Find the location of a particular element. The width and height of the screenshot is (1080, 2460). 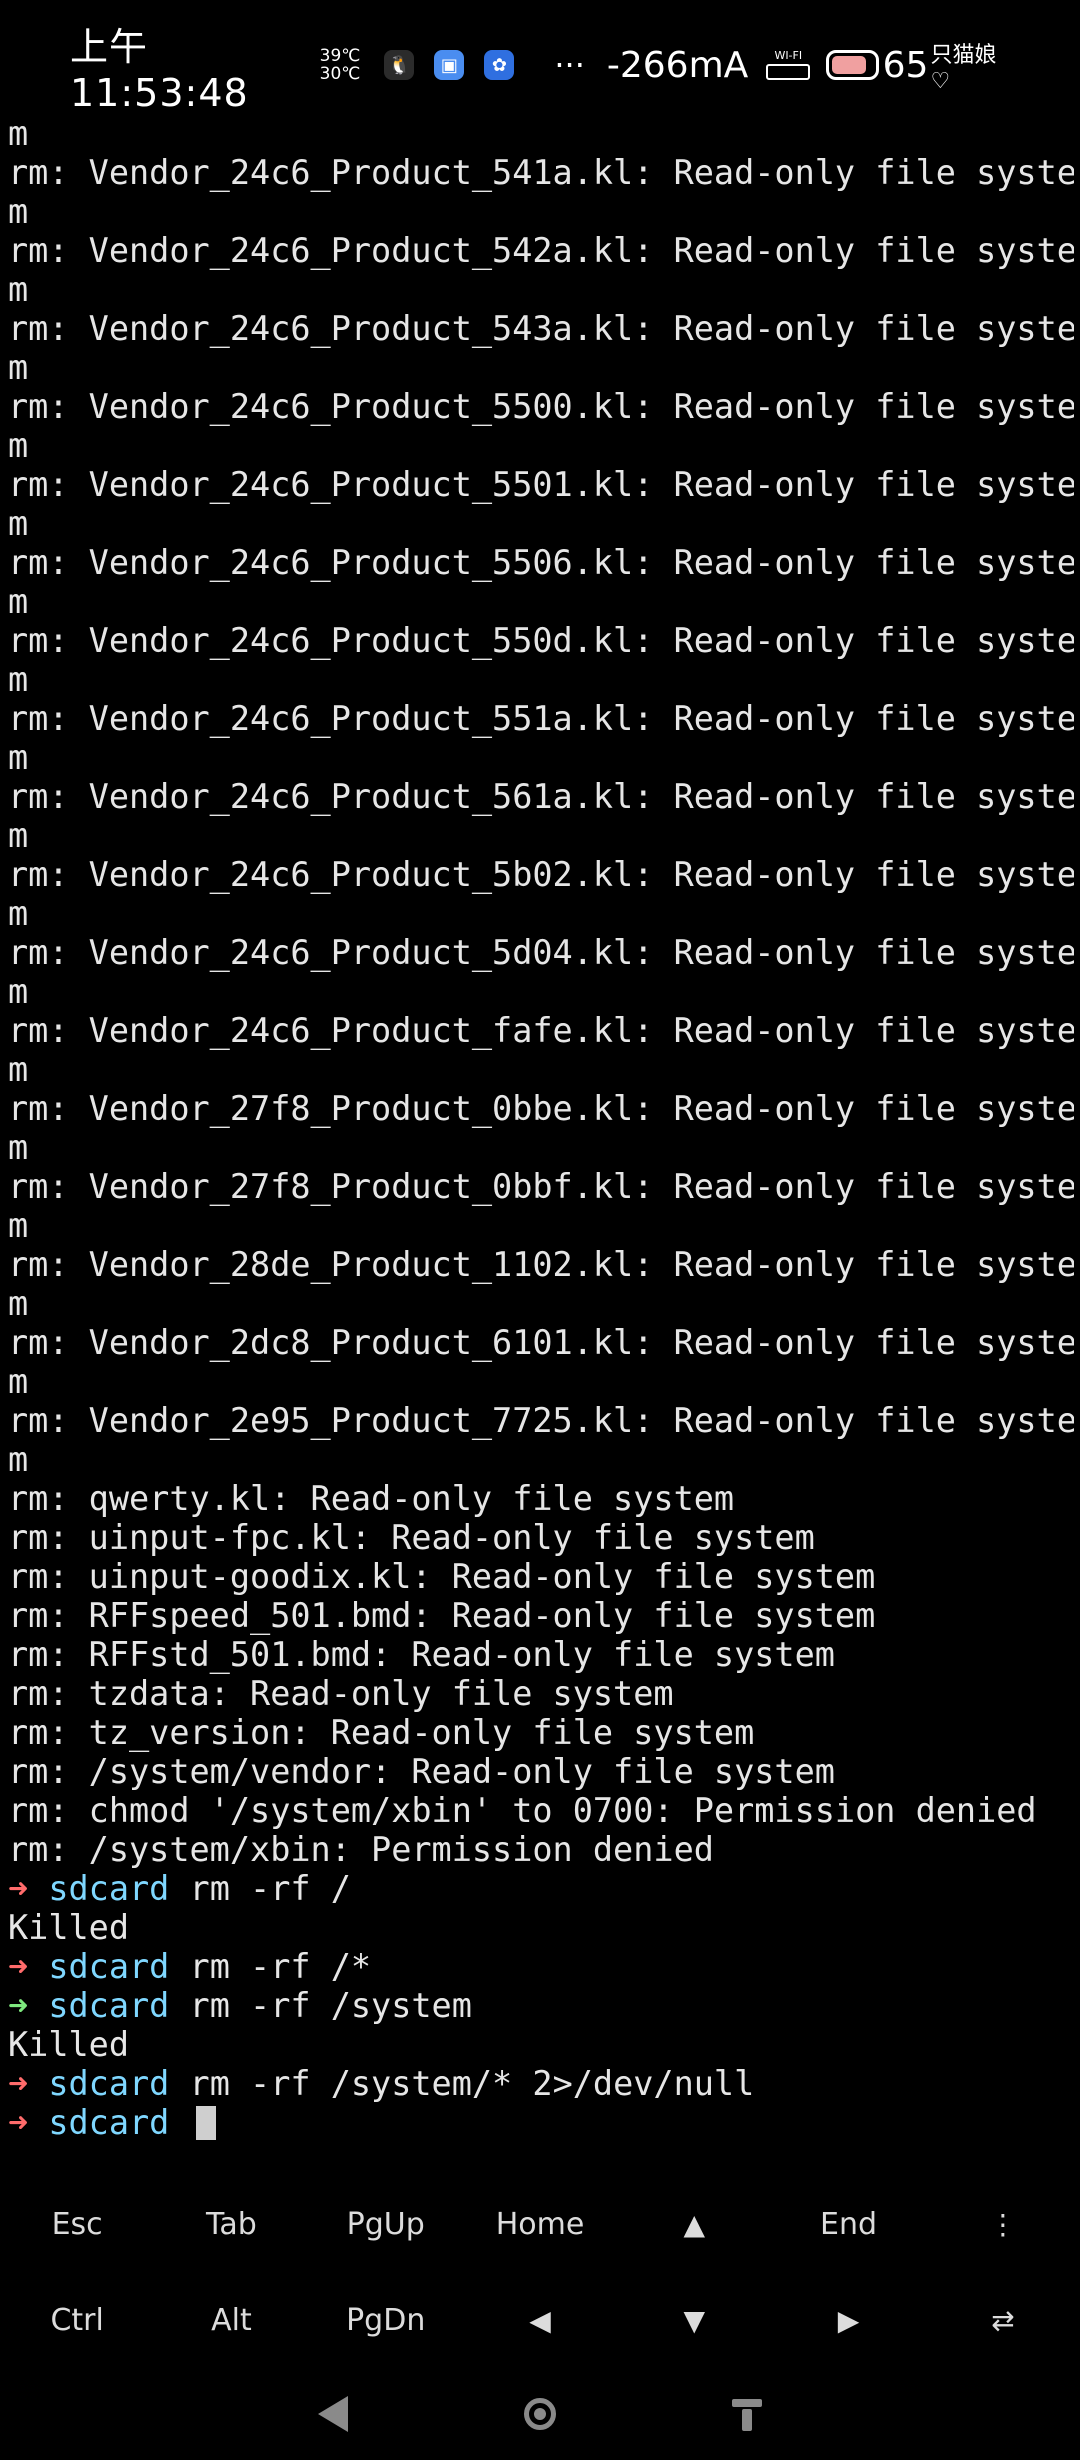

recent-apps-icon is located at coordinates (747, 2414).